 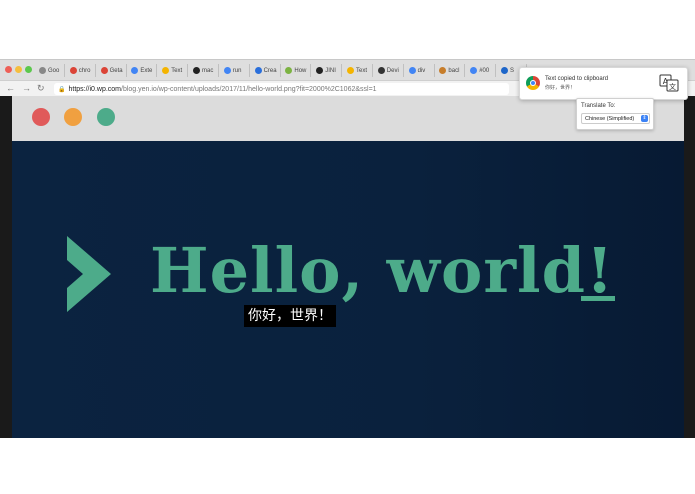 I want to click on translate-label: Translate To:, so click(x=598, y=106).